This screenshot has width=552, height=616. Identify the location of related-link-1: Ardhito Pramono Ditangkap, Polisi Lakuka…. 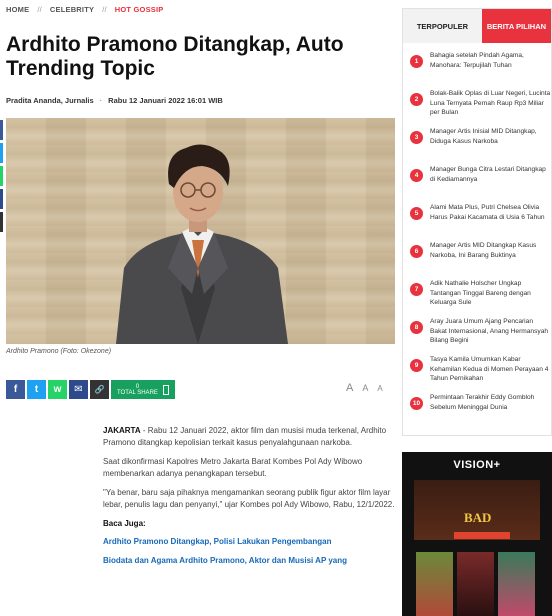
(249, 542).